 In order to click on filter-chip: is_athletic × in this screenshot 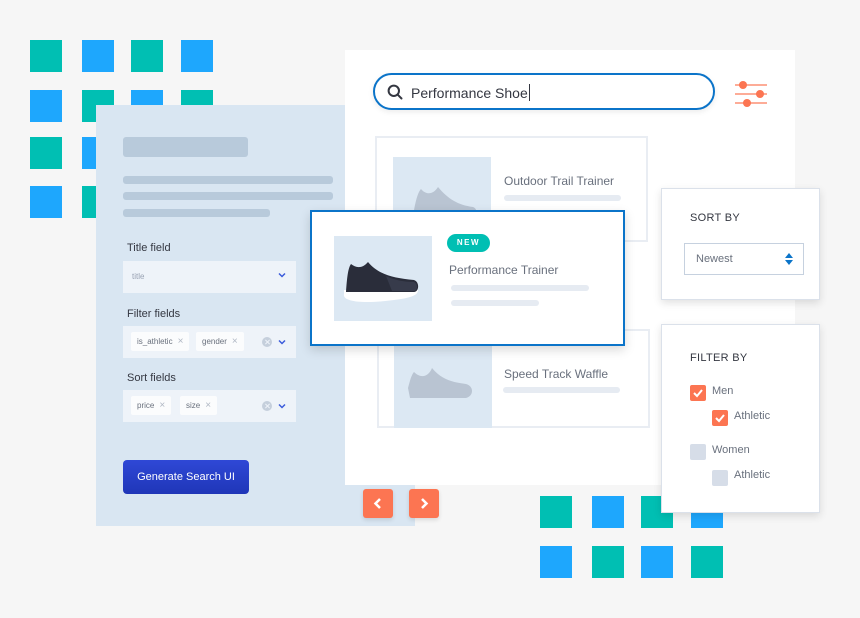, I will do `click(160, 341)`.